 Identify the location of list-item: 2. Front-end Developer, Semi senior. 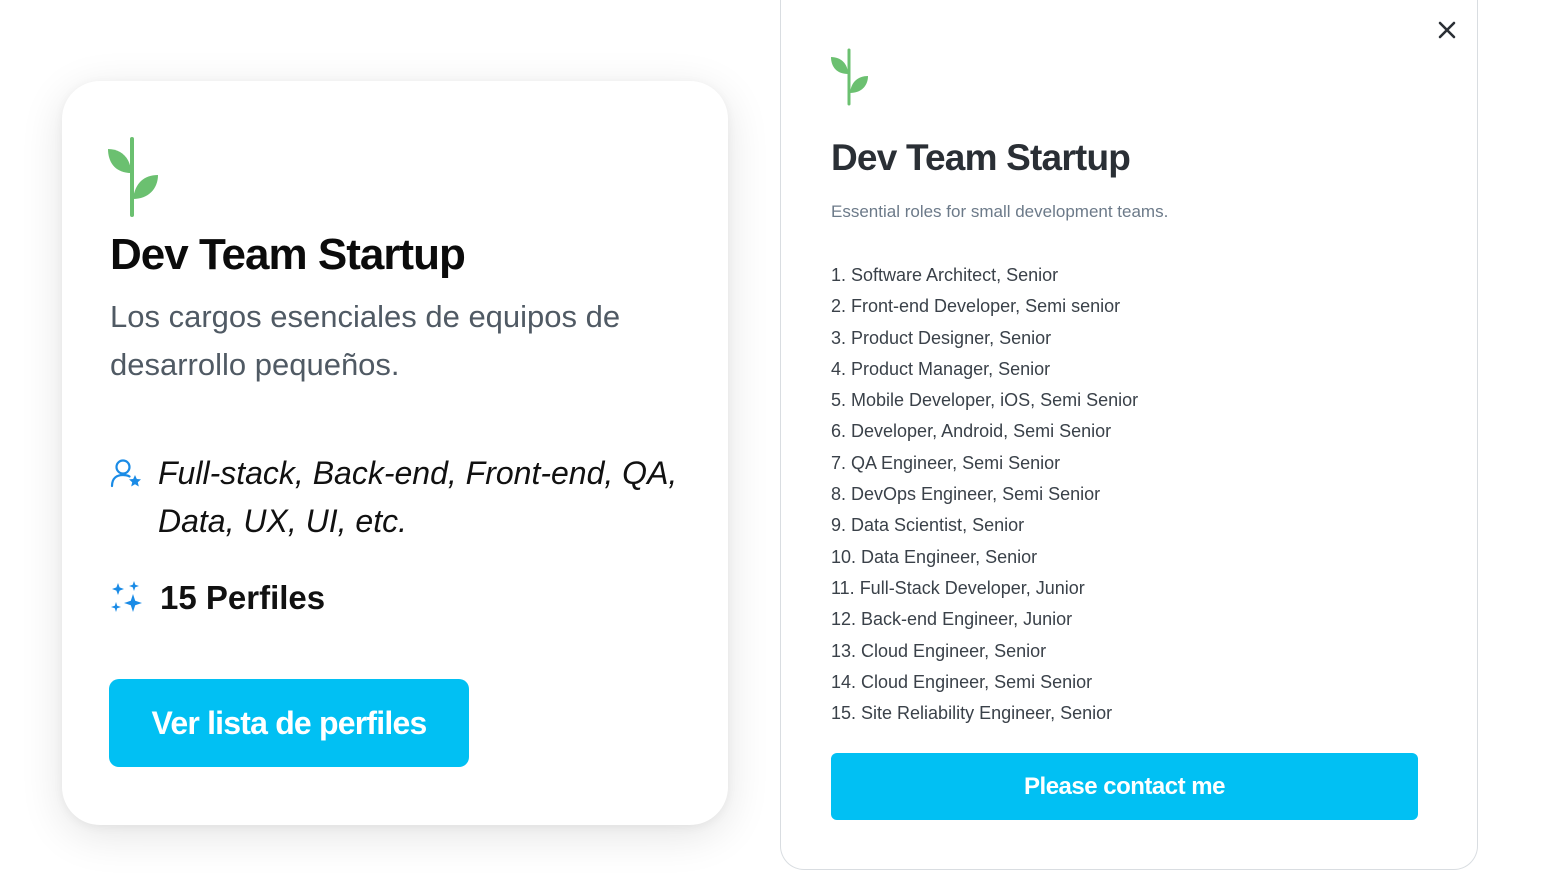
(976, 306).